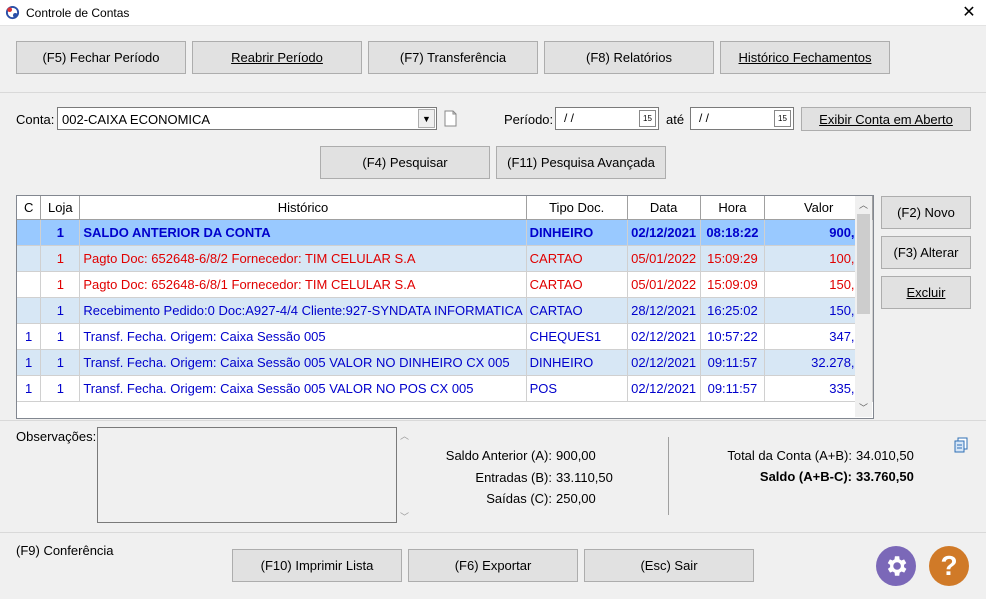 Image resolution: width=986 pixels, height=599 pixels. I want to click on total-conta-label: Total da Conta (A+B):, so click(789, 455).